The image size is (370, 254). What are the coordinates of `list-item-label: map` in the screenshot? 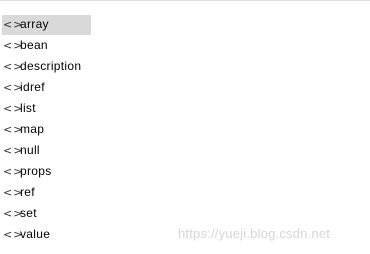 It's located at (32, 129).